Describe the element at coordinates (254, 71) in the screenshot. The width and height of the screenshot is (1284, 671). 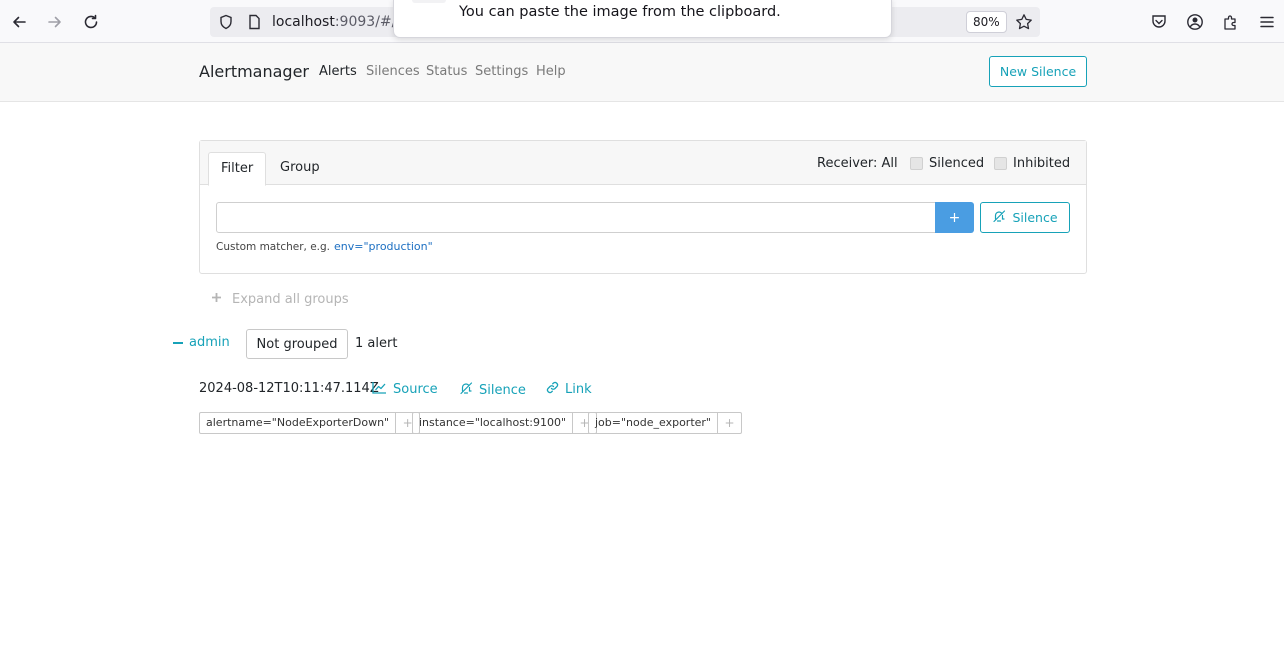
I see `brand-title: Alertmanager` at that location.